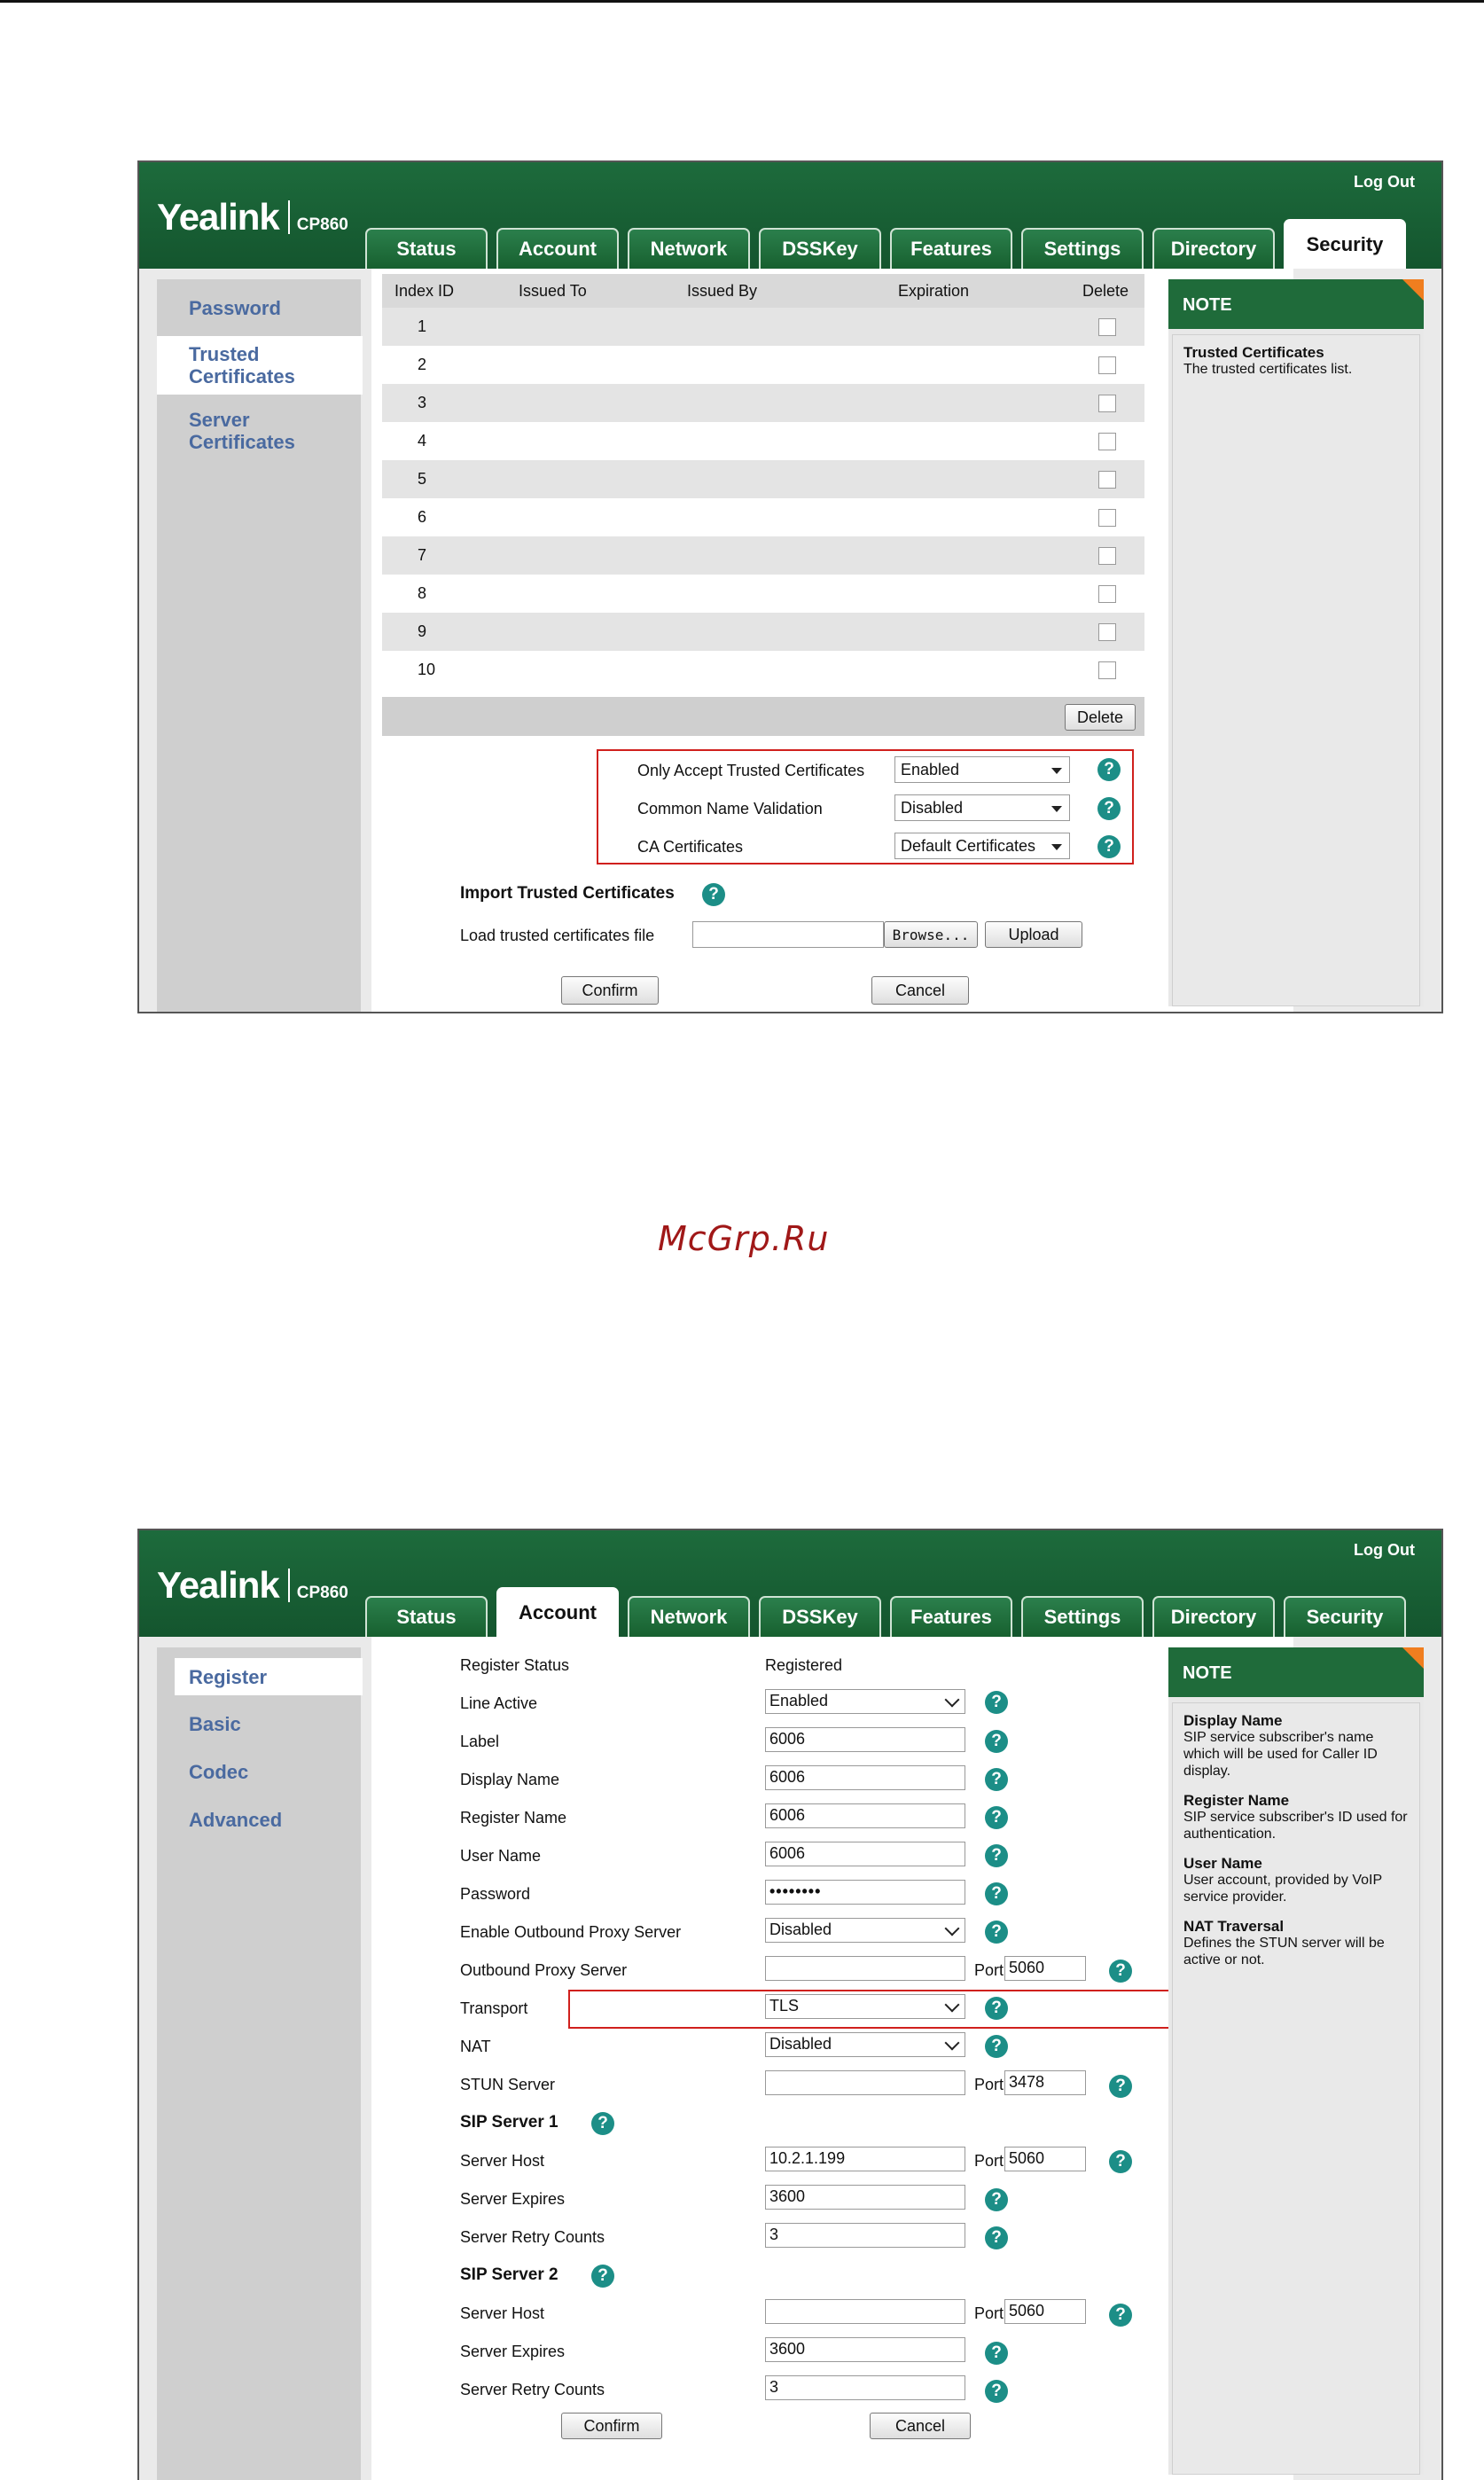 The width and height of the screenshot is (1484, 2480). I want to click on line-active-select: Enabled, so click(865, 1702).